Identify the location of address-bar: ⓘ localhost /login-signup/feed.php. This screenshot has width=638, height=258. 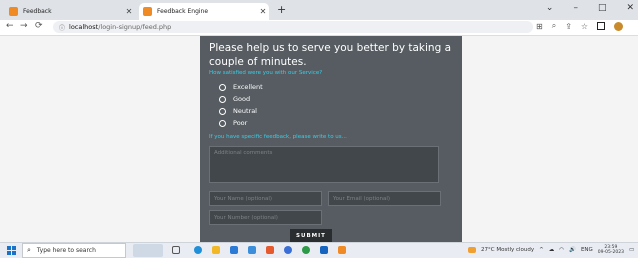
(293, 27).